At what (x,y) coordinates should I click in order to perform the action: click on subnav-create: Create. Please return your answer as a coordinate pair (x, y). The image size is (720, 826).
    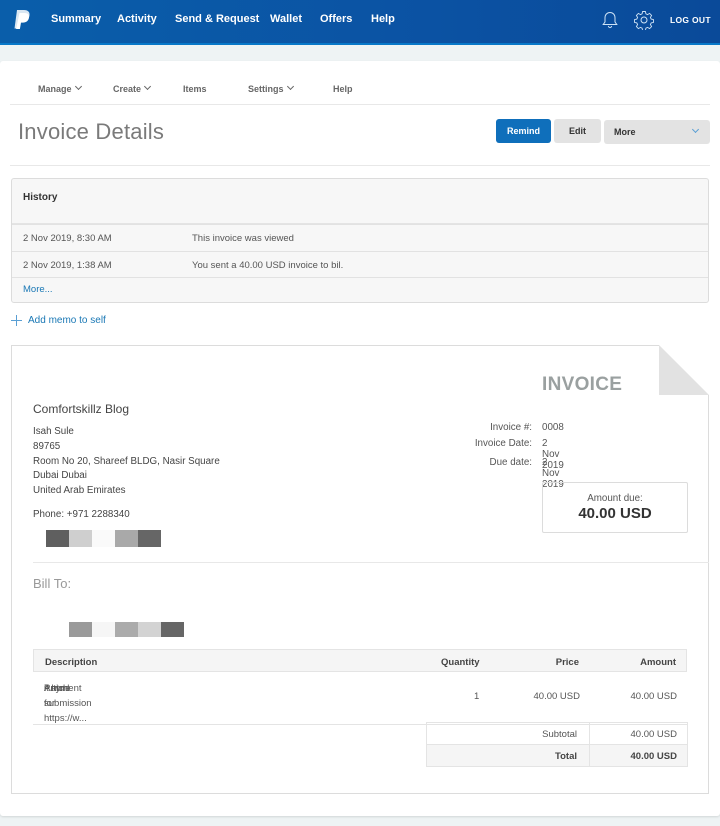
    Looking at the image, I should click on (132, 88).